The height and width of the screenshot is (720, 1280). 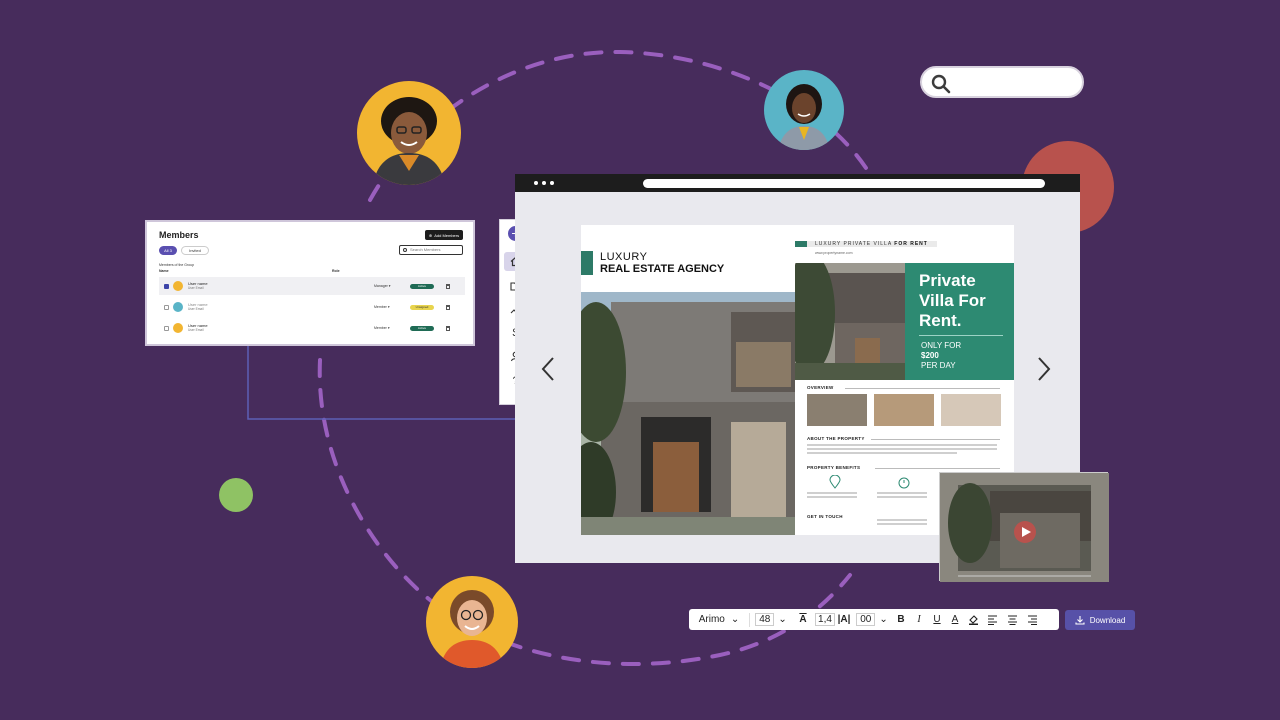 What do you see at coordinates (952, 300) in the screenshot?
I see `headline: Private Villa For Rent.` at bounding box center [952, 300].